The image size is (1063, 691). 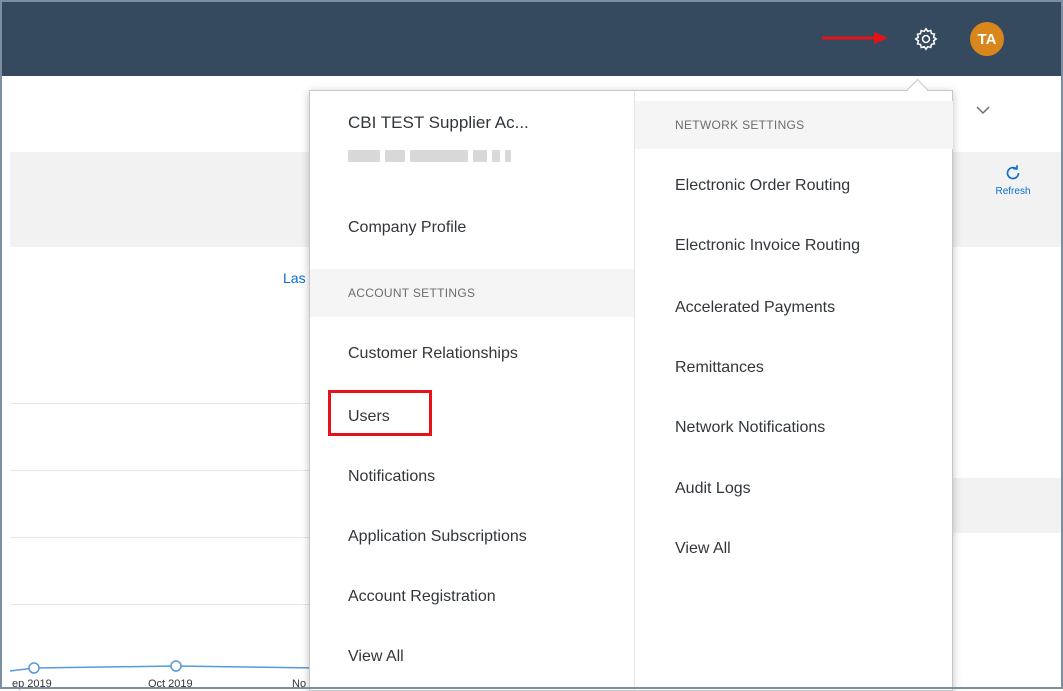 I want to click on menu-item-company-profile: Company Profile, so click(x=407, y=228).